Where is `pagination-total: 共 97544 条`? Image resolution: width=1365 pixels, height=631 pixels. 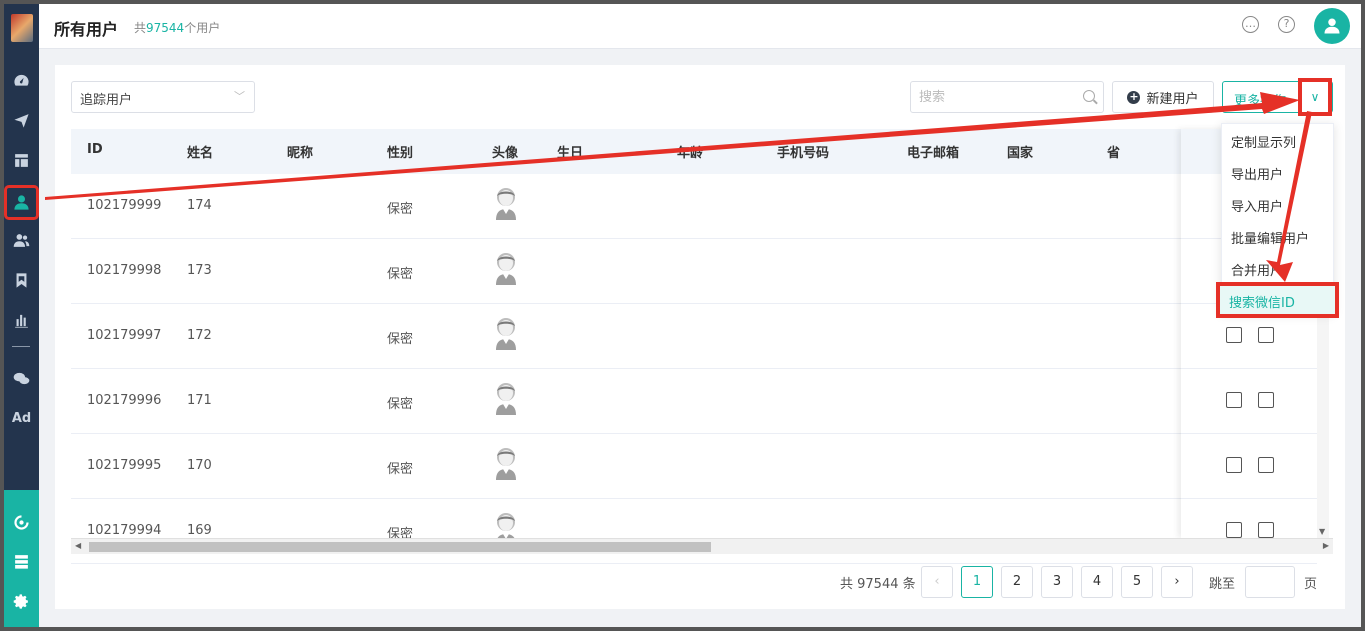
pagination-total: 共 97544 条 is located at coordinates (878, 584).